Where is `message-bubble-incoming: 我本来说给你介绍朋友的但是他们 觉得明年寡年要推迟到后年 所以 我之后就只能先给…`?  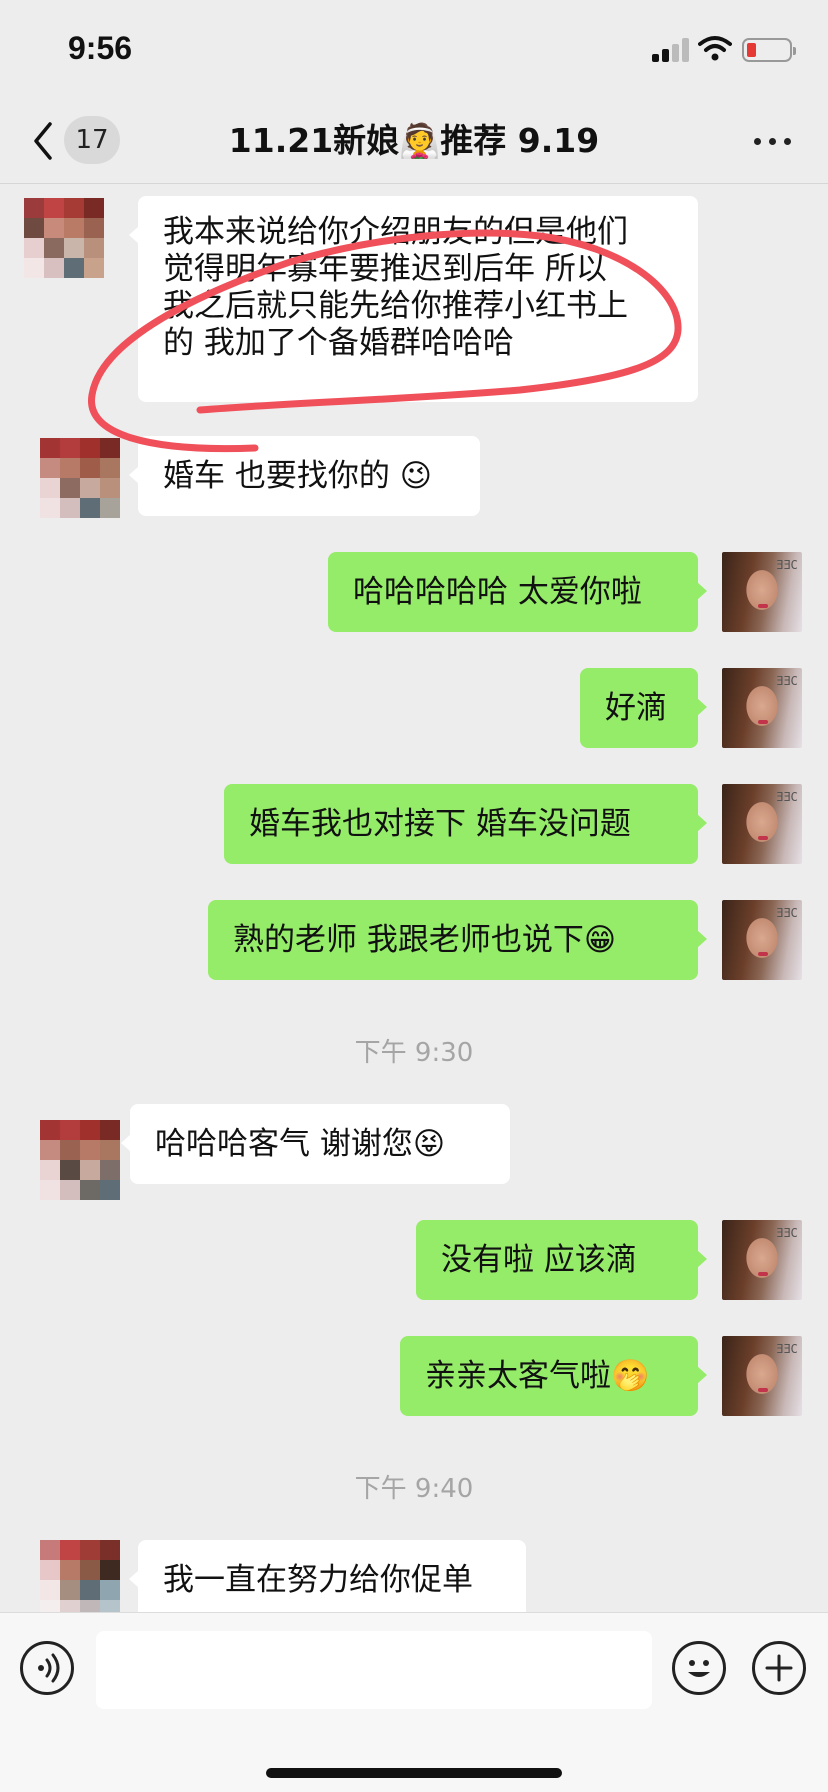
message-bubble-incoming: 我本来说给你介绍朋友的但是他们 觉得明年寡年要推迟到后年 所以 我之后就只能先给… is located at coordinates (413, 299).